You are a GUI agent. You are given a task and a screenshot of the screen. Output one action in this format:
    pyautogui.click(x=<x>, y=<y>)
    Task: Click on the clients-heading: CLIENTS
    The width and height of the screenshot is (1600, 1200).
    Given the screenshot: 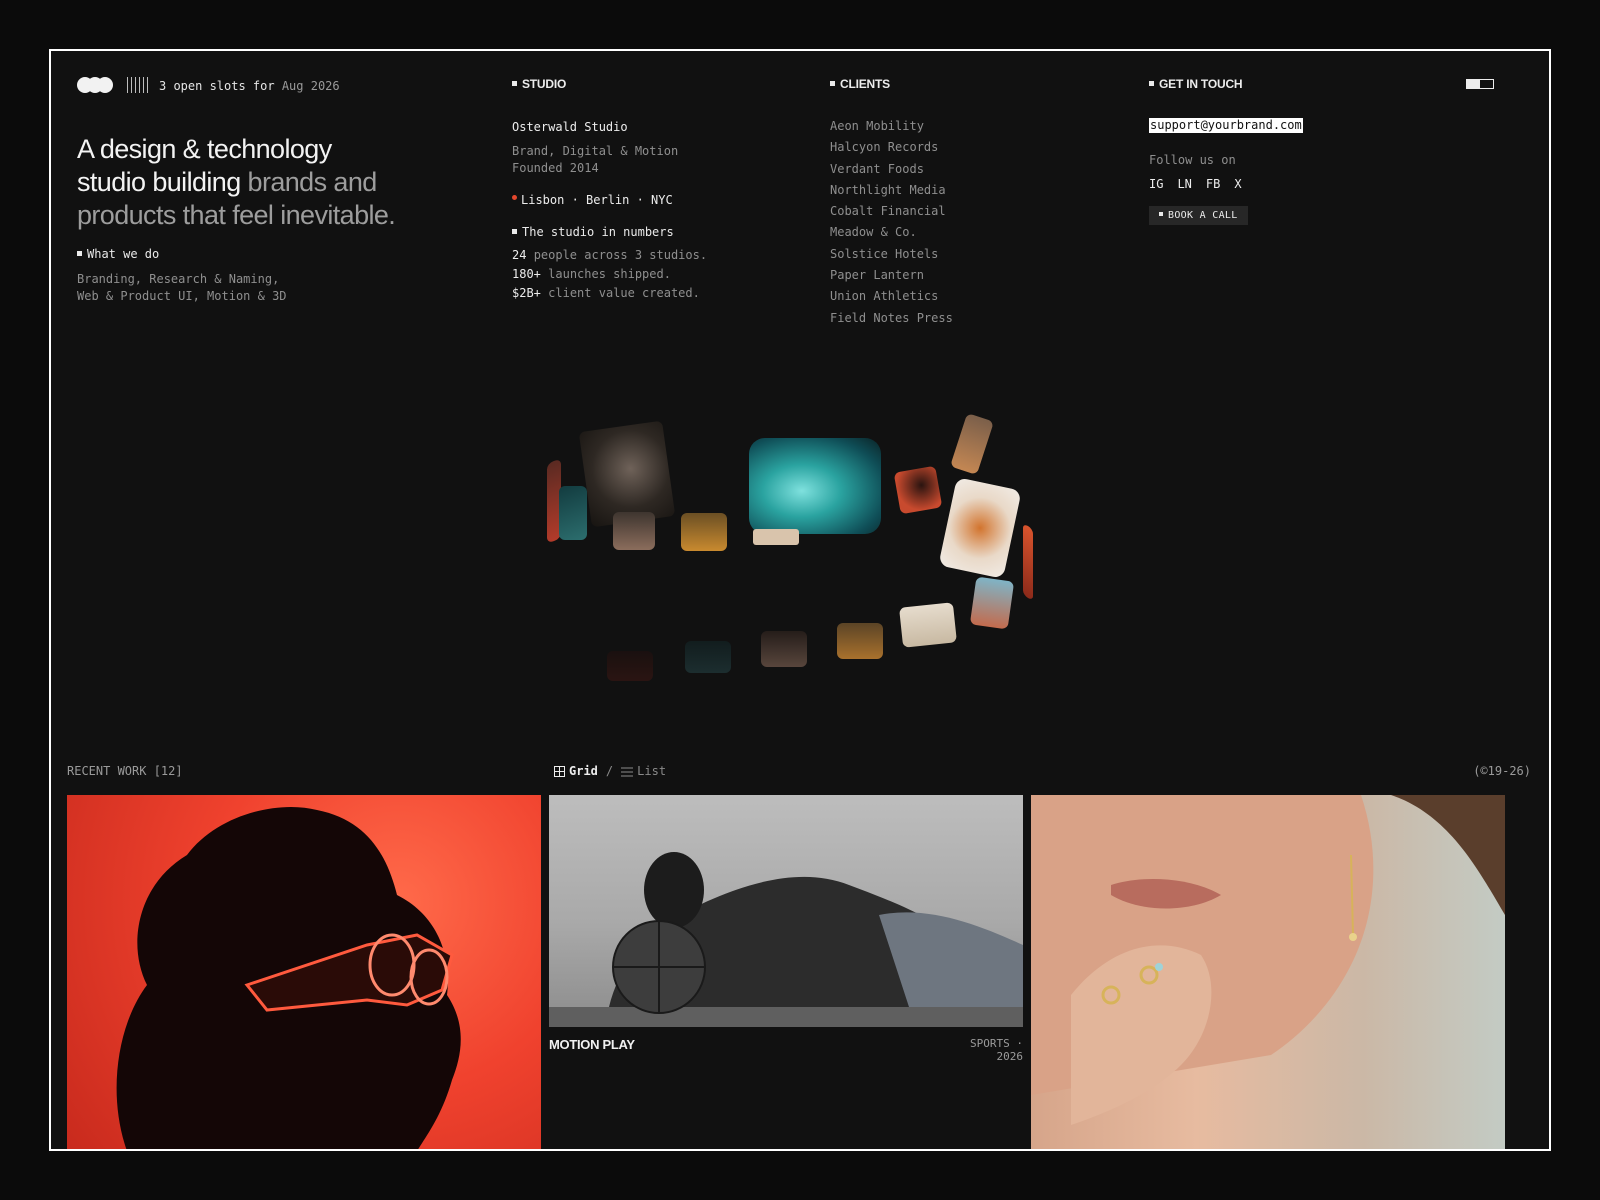 What is the action you would take?
    pyautogui.click(x=860, y=84)
    